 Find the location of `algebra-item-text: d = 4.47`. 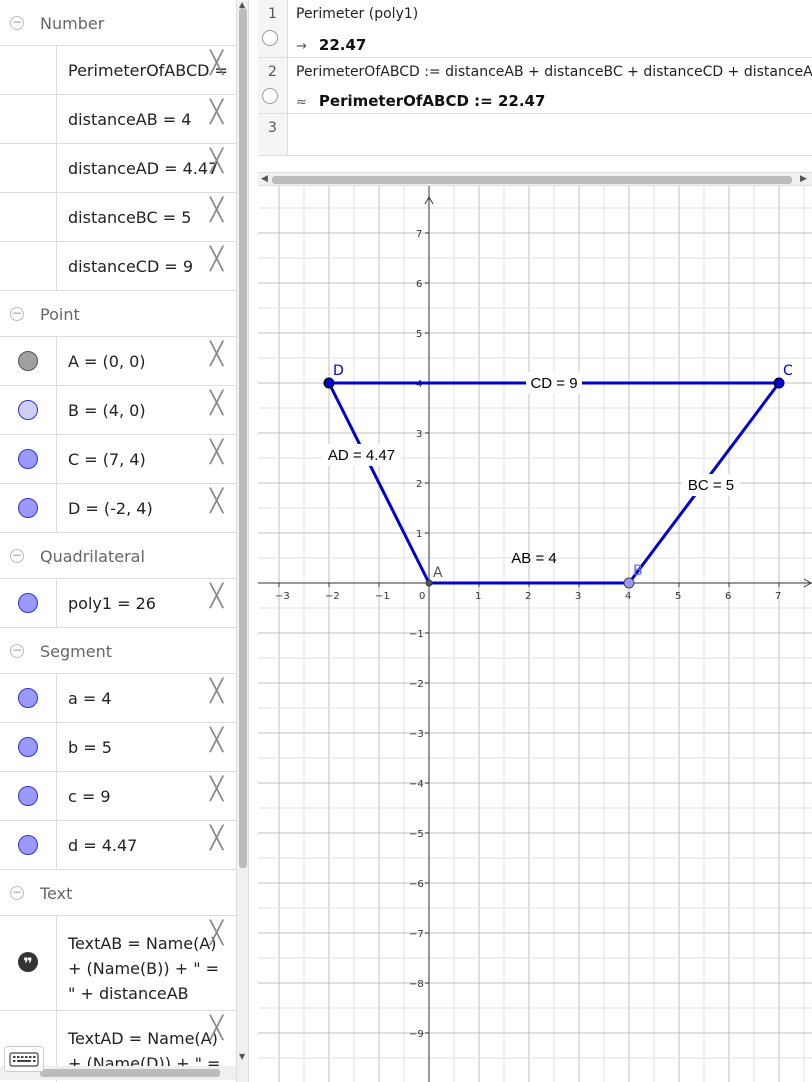

algebra-item-text: d = 4.47 is located at coordinates (102, 845).